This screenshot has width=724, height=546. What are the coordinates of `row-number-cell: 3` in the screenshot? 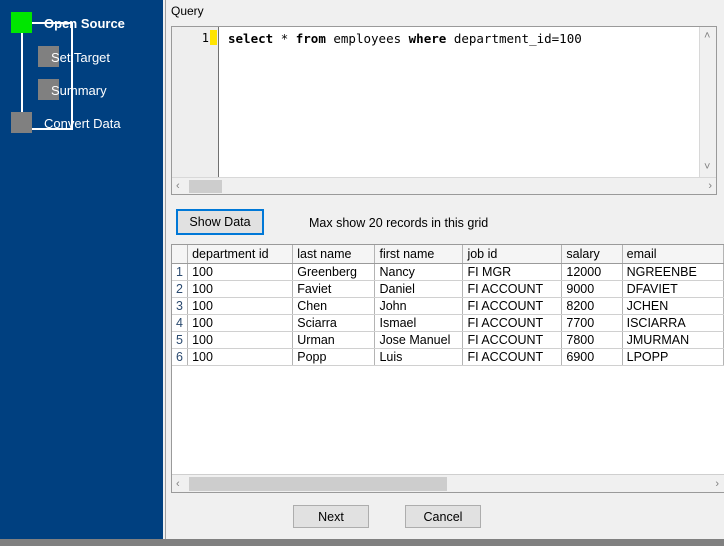 It's located at (180, 306).